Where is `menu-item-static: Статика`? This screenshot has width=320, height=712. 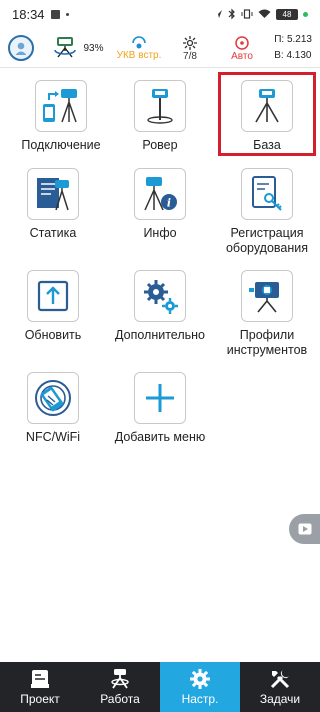
menu-item-static: Статика is located at coordinates (53, 204).